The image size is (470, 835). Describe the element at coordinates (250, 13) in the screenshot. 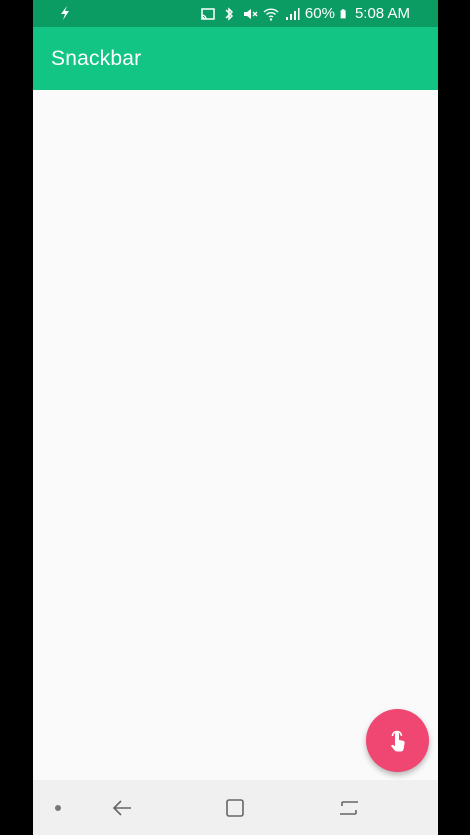

I see `mute-icon` at that location.